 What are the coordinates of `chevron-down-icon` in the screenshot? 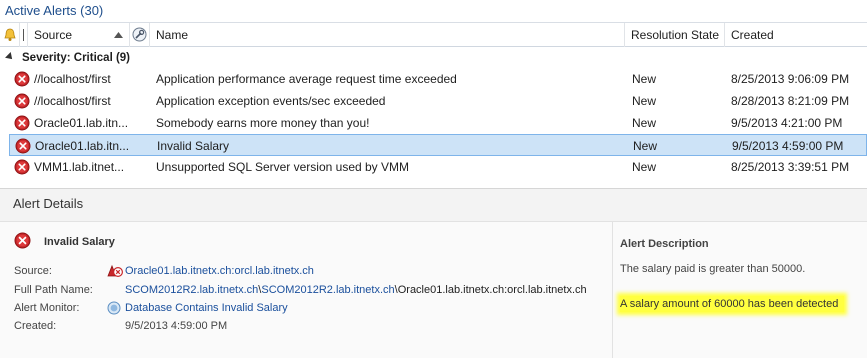 It's located at (10, 57).